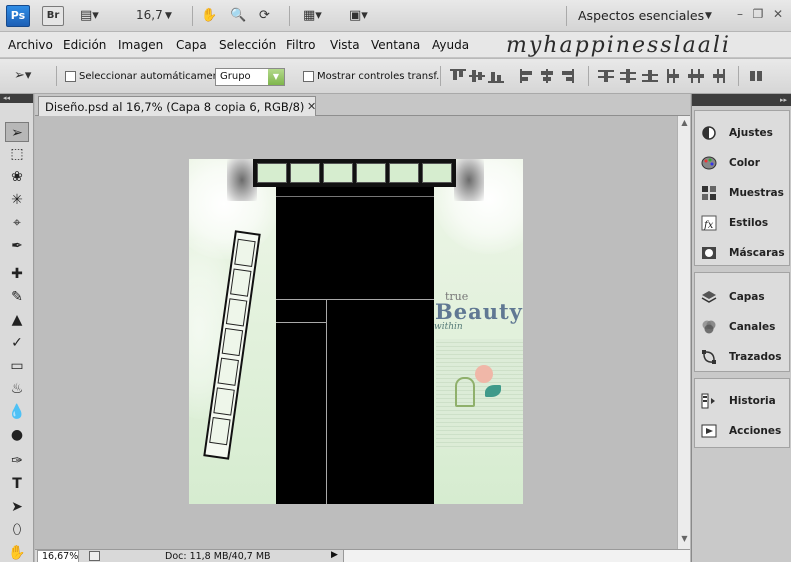  I want to click on hand-tool-icon: ✋, so click(209, 16).